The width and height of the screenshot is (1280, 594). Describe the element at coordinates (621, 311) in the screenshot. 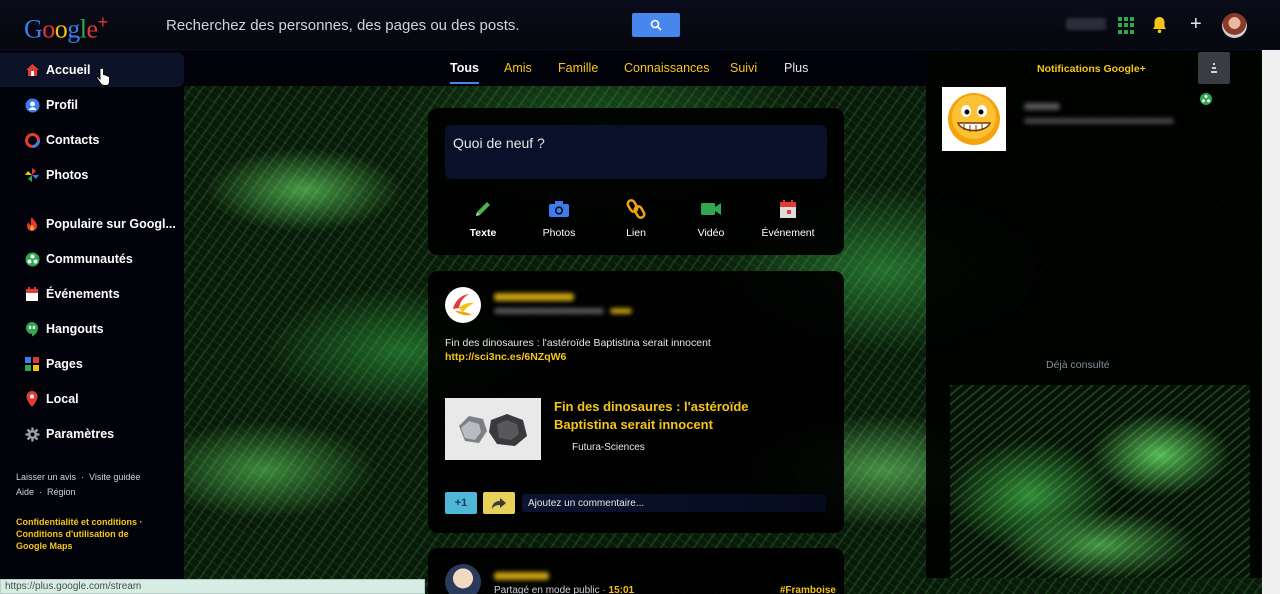

I see `post-time-blurred` at that location.